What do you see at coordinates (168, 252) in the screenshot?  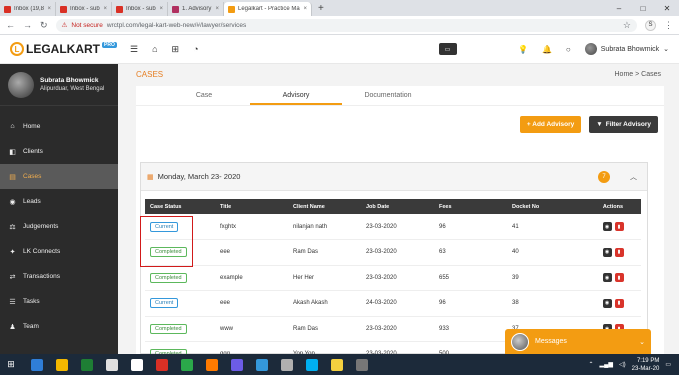 I see `status-badge: Completed` at bounding box center [168, 252].